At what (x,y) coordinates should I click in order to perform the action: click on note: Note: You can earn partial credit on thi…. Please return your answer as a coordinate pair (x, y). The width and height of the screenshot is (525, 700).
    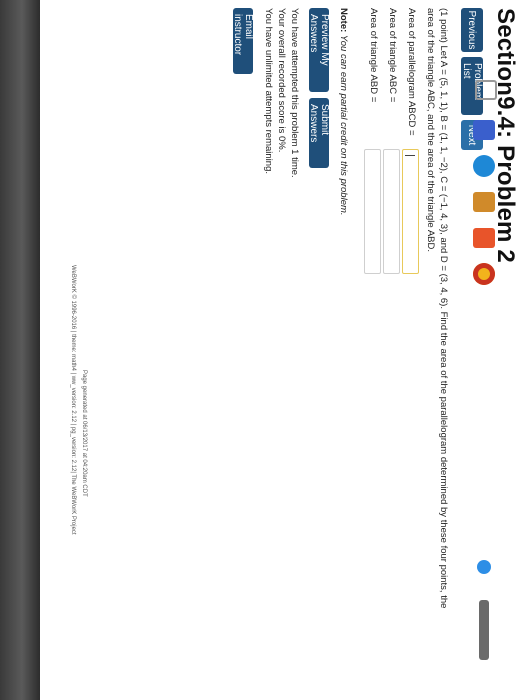
    Looking at the image, I should click on (343, 112).